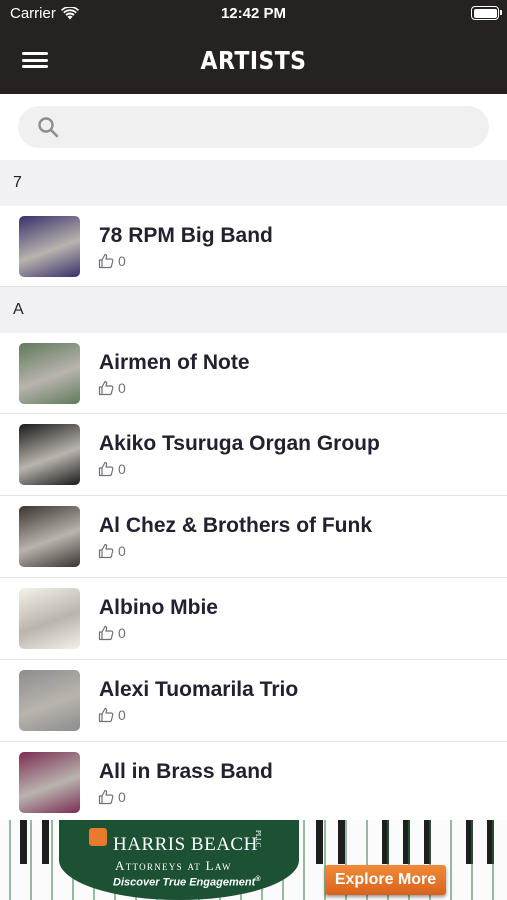  What do you see at coordinates (385, 880) in the screenshot?
I see `explore-more-button: Explore More` at bounding box center [385, 880].